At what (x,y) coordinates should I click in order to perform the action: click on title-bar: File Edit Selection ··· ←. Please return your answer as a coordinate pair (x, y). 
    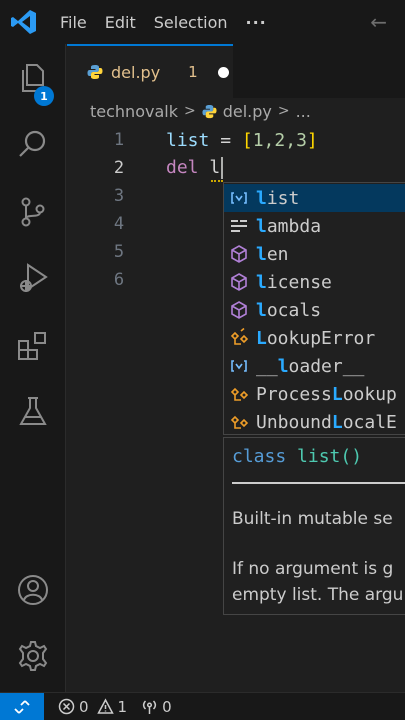
    Looking at the image, I should click on (202, 22).